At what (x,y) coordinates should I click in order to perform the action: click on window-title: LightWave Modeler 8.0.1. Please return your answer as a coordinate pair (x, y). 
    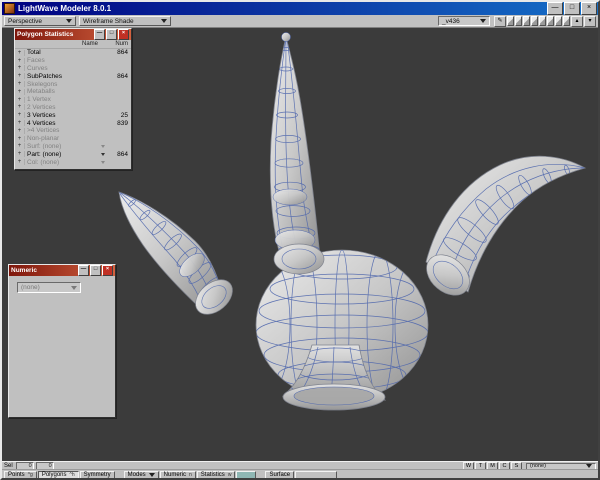
    Looking at the image, I should click on (65, 8).